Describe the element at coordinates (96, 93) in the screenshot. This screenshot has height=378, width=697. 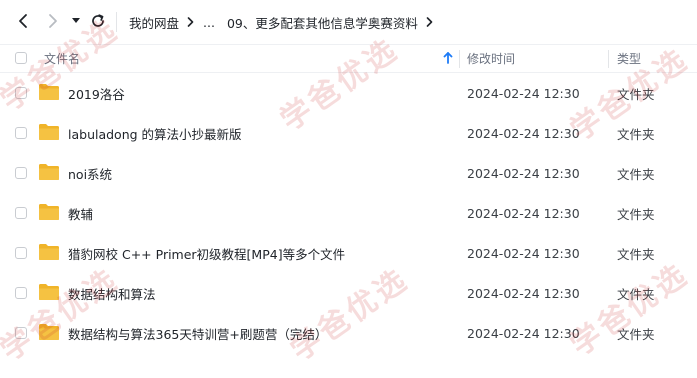
I see `file-name: 2019洛谷` at that location.